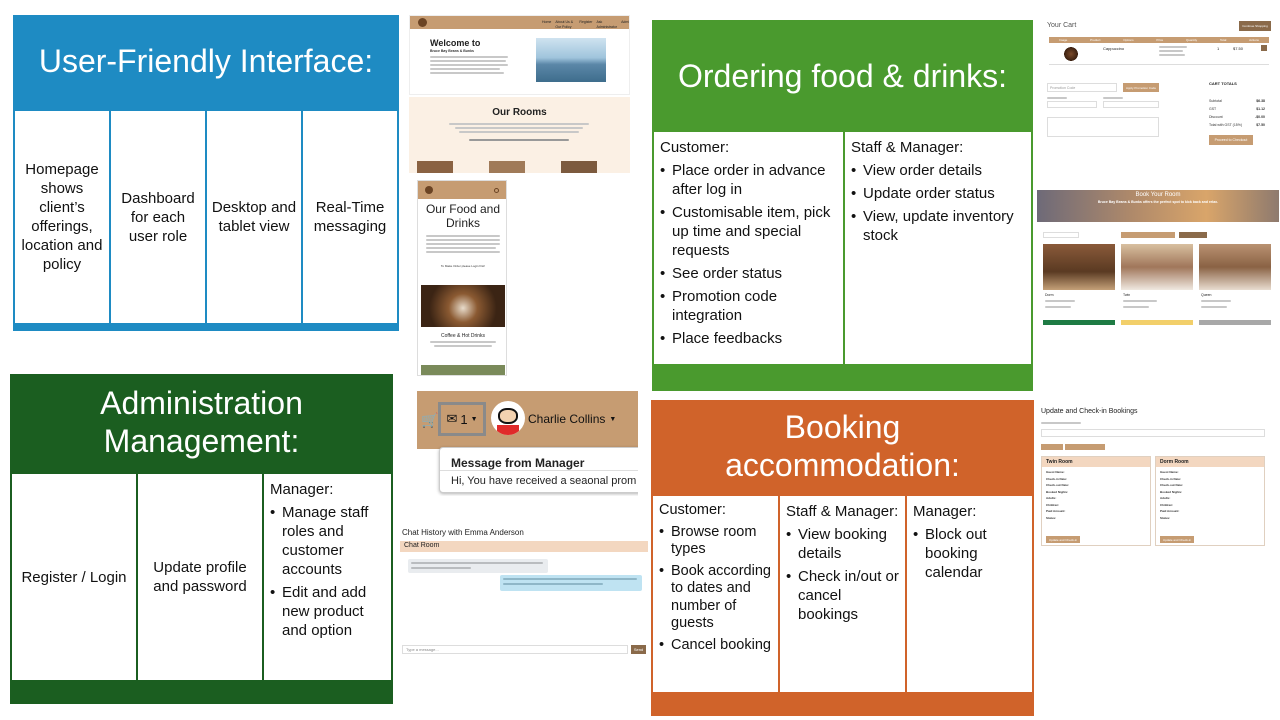 This screenshot has height=720, width=1280. I want to click on chat-title: Chat History with Emma Anderson, so click(463, 532).